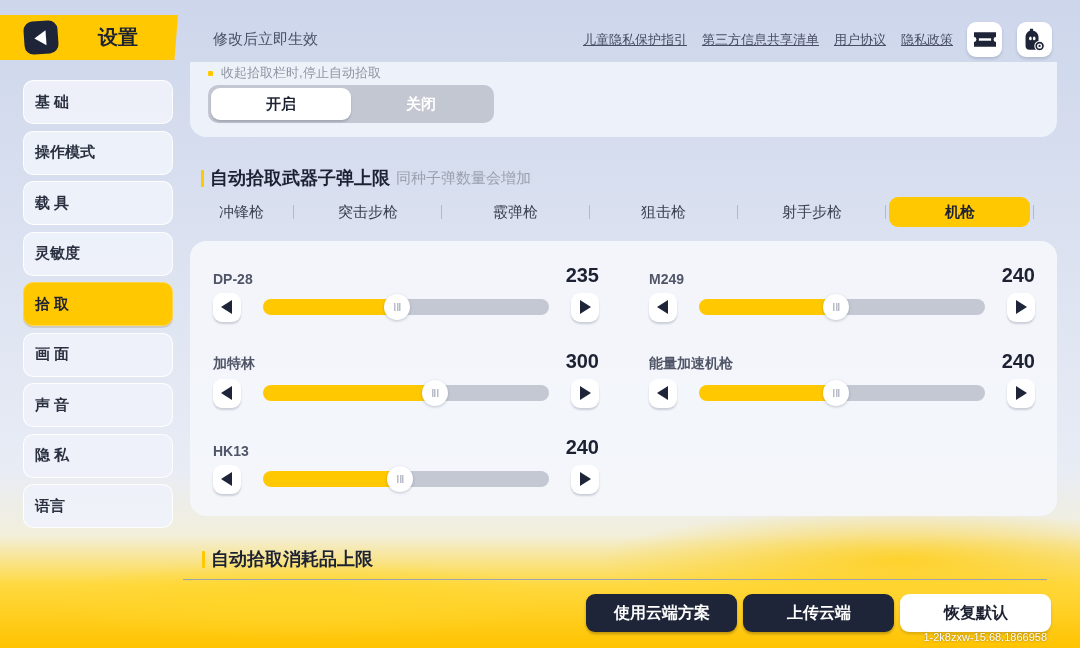  Describe the element at coordinates (98, 405) in the screenshot. I see `sidebar-item: 声 音` at that location.